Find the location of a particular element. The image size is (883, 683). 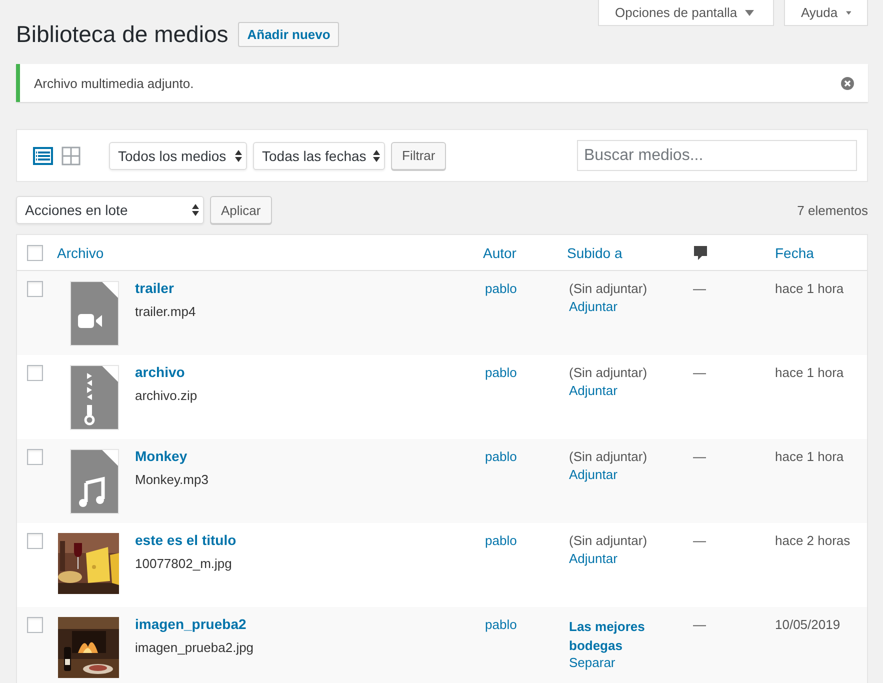

media-type-select: Todos los medios is located at coordinates (178, 156).